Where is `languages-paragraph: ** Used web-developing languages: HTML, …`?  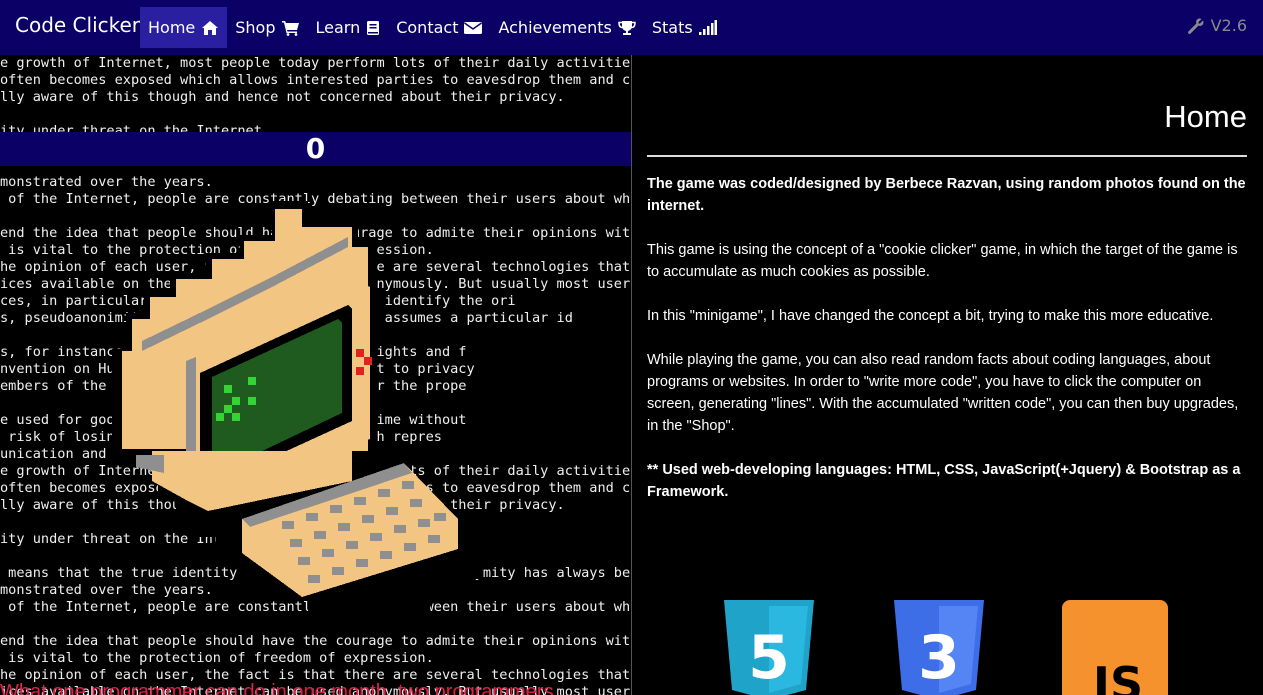 languages-paragraph: ** Used web-developing languages: HTML, … is located at coordinates (944, 481).